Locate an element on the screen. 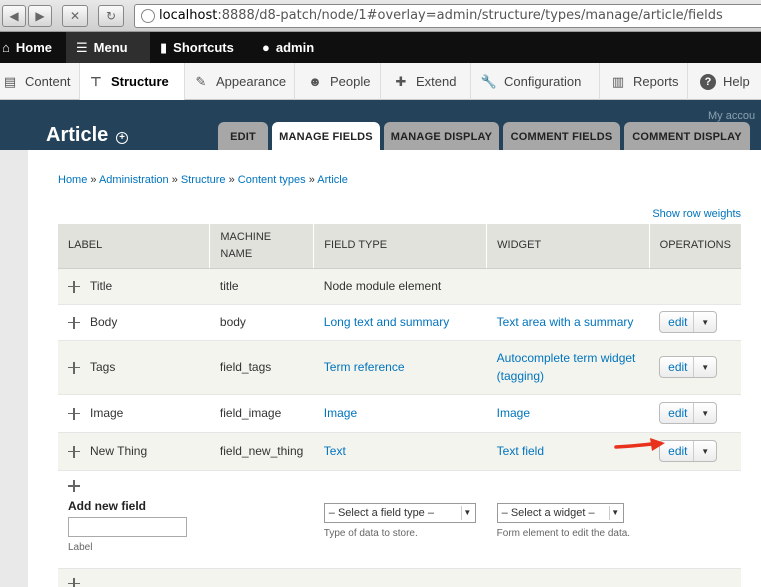 This screenshot has width=761, height=587. breadcrumb-structure: Structure is located at coordinates (203, 180).